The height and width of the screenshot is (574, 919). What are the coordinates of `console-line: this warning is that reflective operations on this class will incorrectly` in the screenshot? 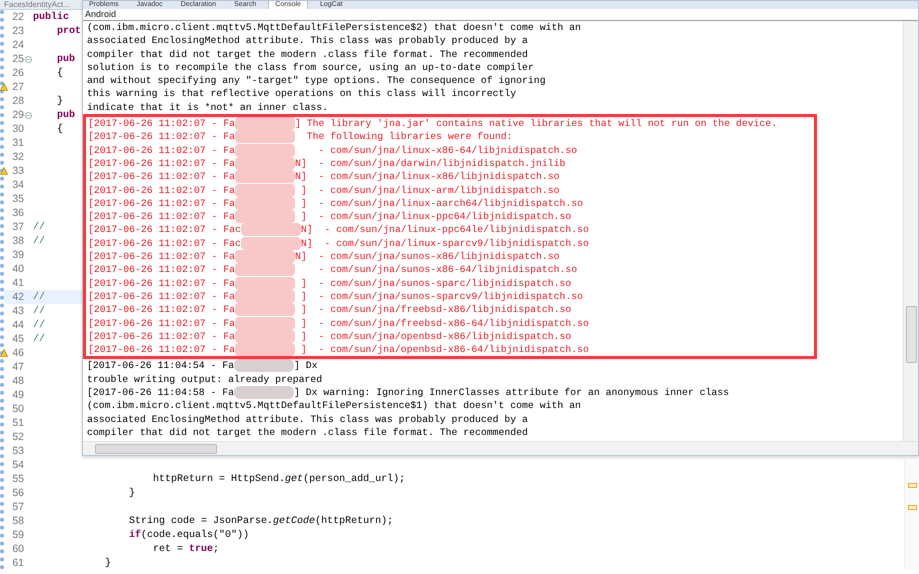 It's located at (302, 94).